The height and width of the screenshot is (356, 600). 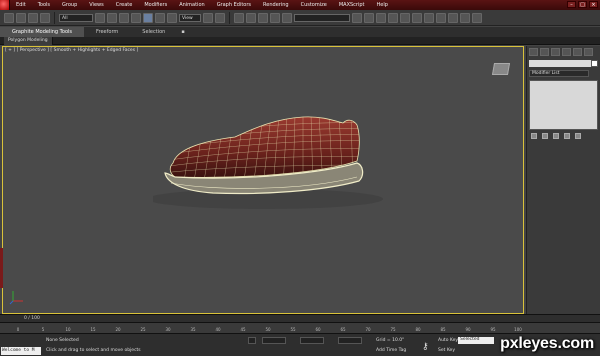 I want to click on menu-help: Help, so click(x=382, y=5).